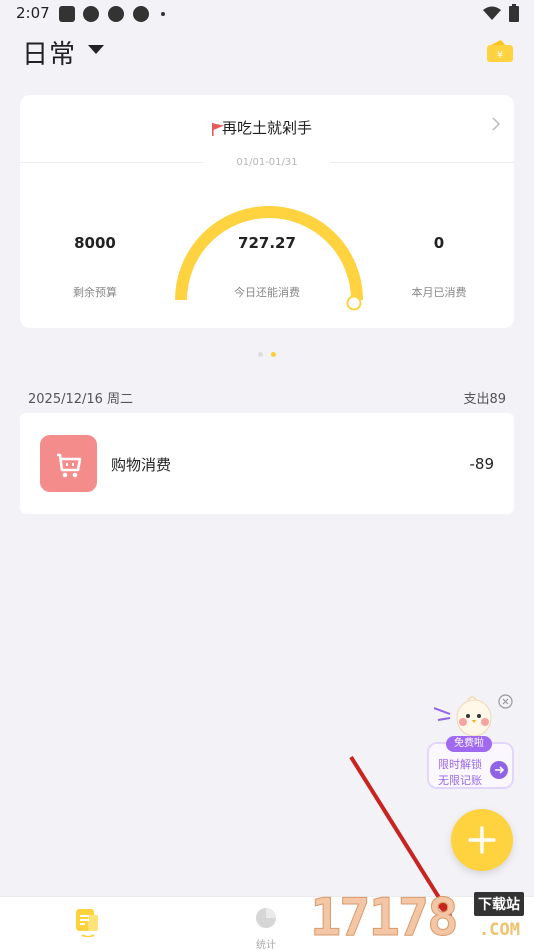  I want to click on category-name: 购物消费, so click(141, 465).